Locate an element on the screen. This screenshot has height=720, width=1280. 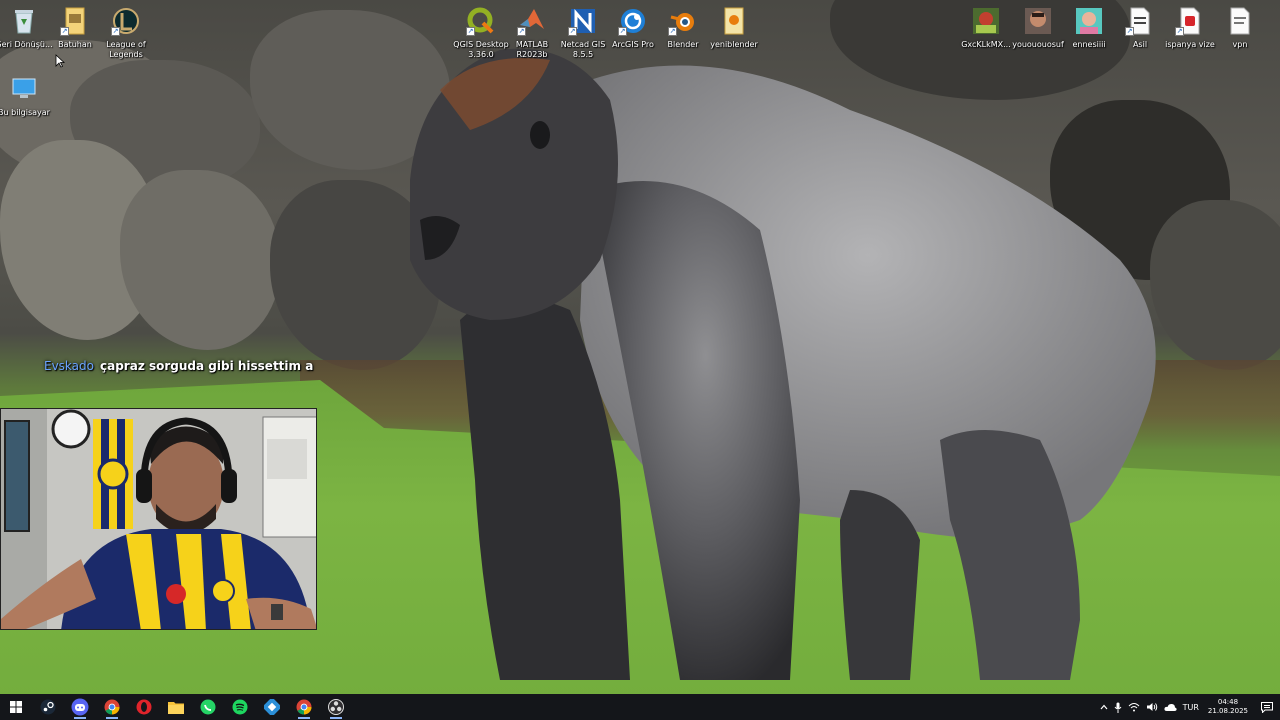
windows-icon is located at coordinates (16, 707).